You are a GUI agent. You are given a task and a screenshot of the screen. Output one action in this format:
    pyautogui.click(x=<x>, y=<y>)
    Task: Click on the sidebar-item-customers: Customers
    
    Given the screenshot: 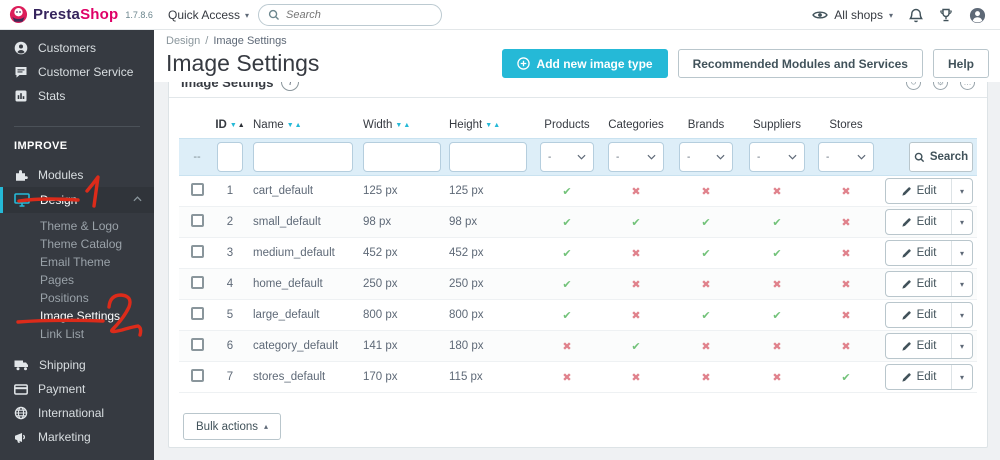 What is the action you would take?
    pyautogui.click(x=77, y=48)
    